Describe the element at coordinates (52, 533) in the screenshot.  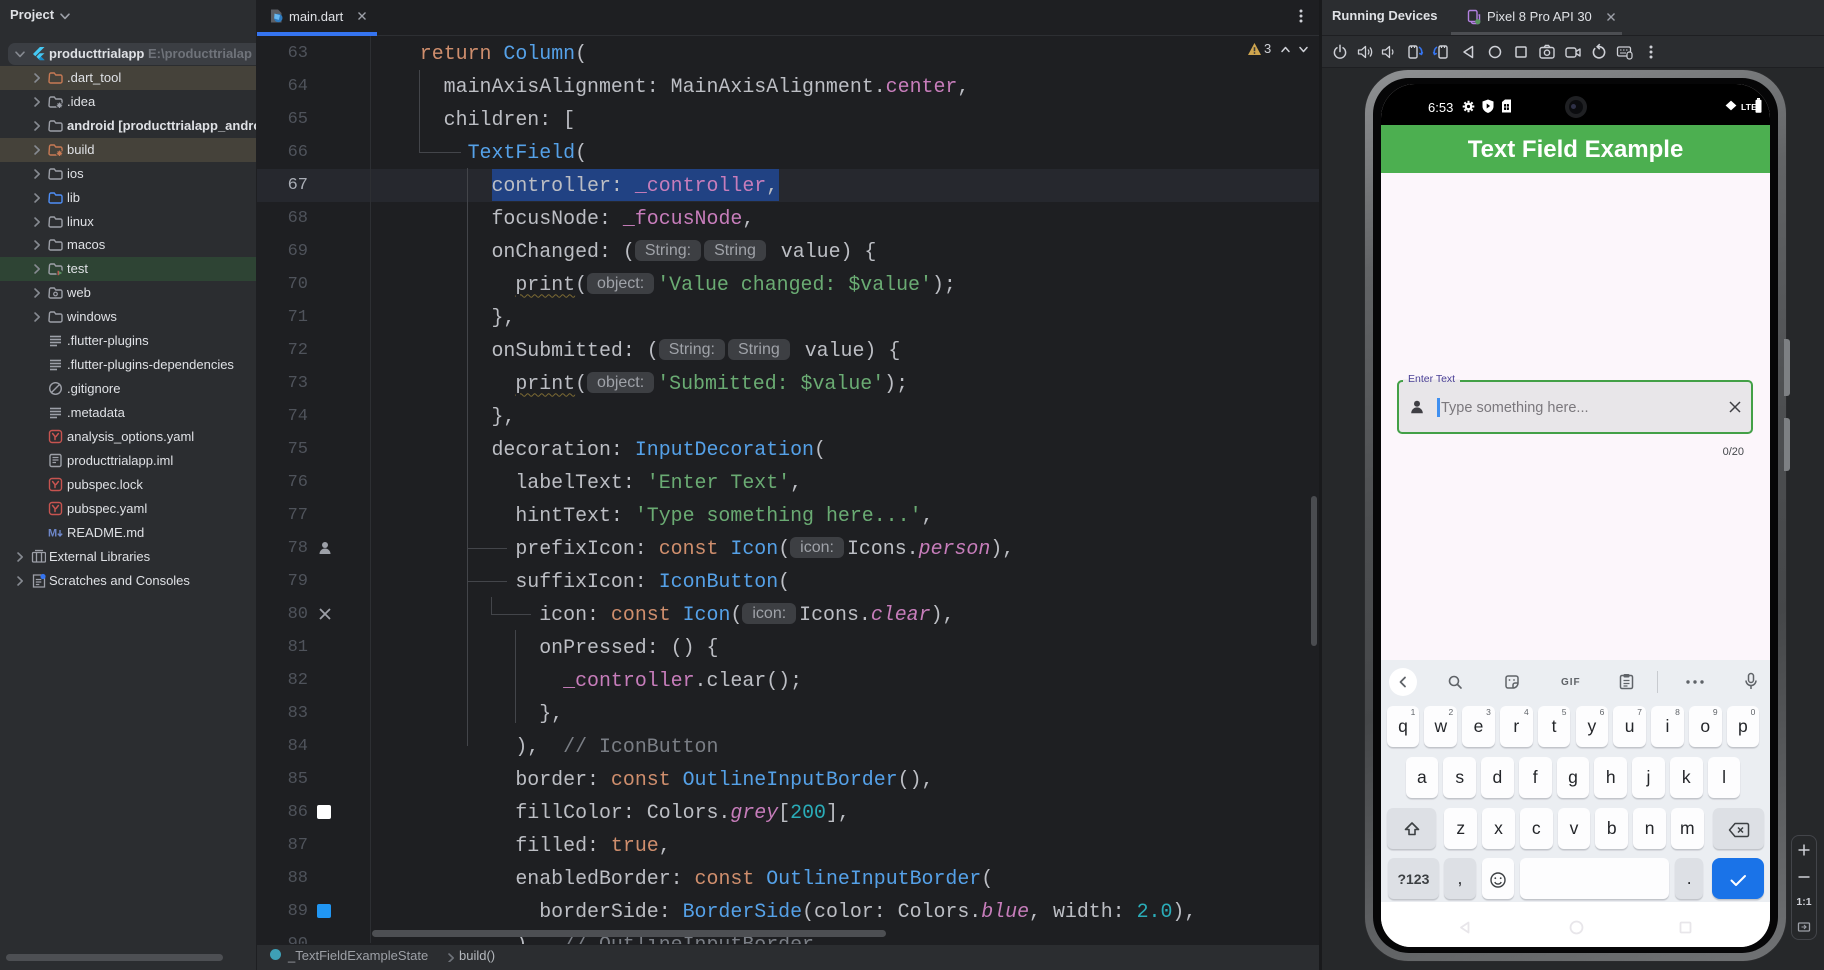
I see `svg-text: M` at that location.